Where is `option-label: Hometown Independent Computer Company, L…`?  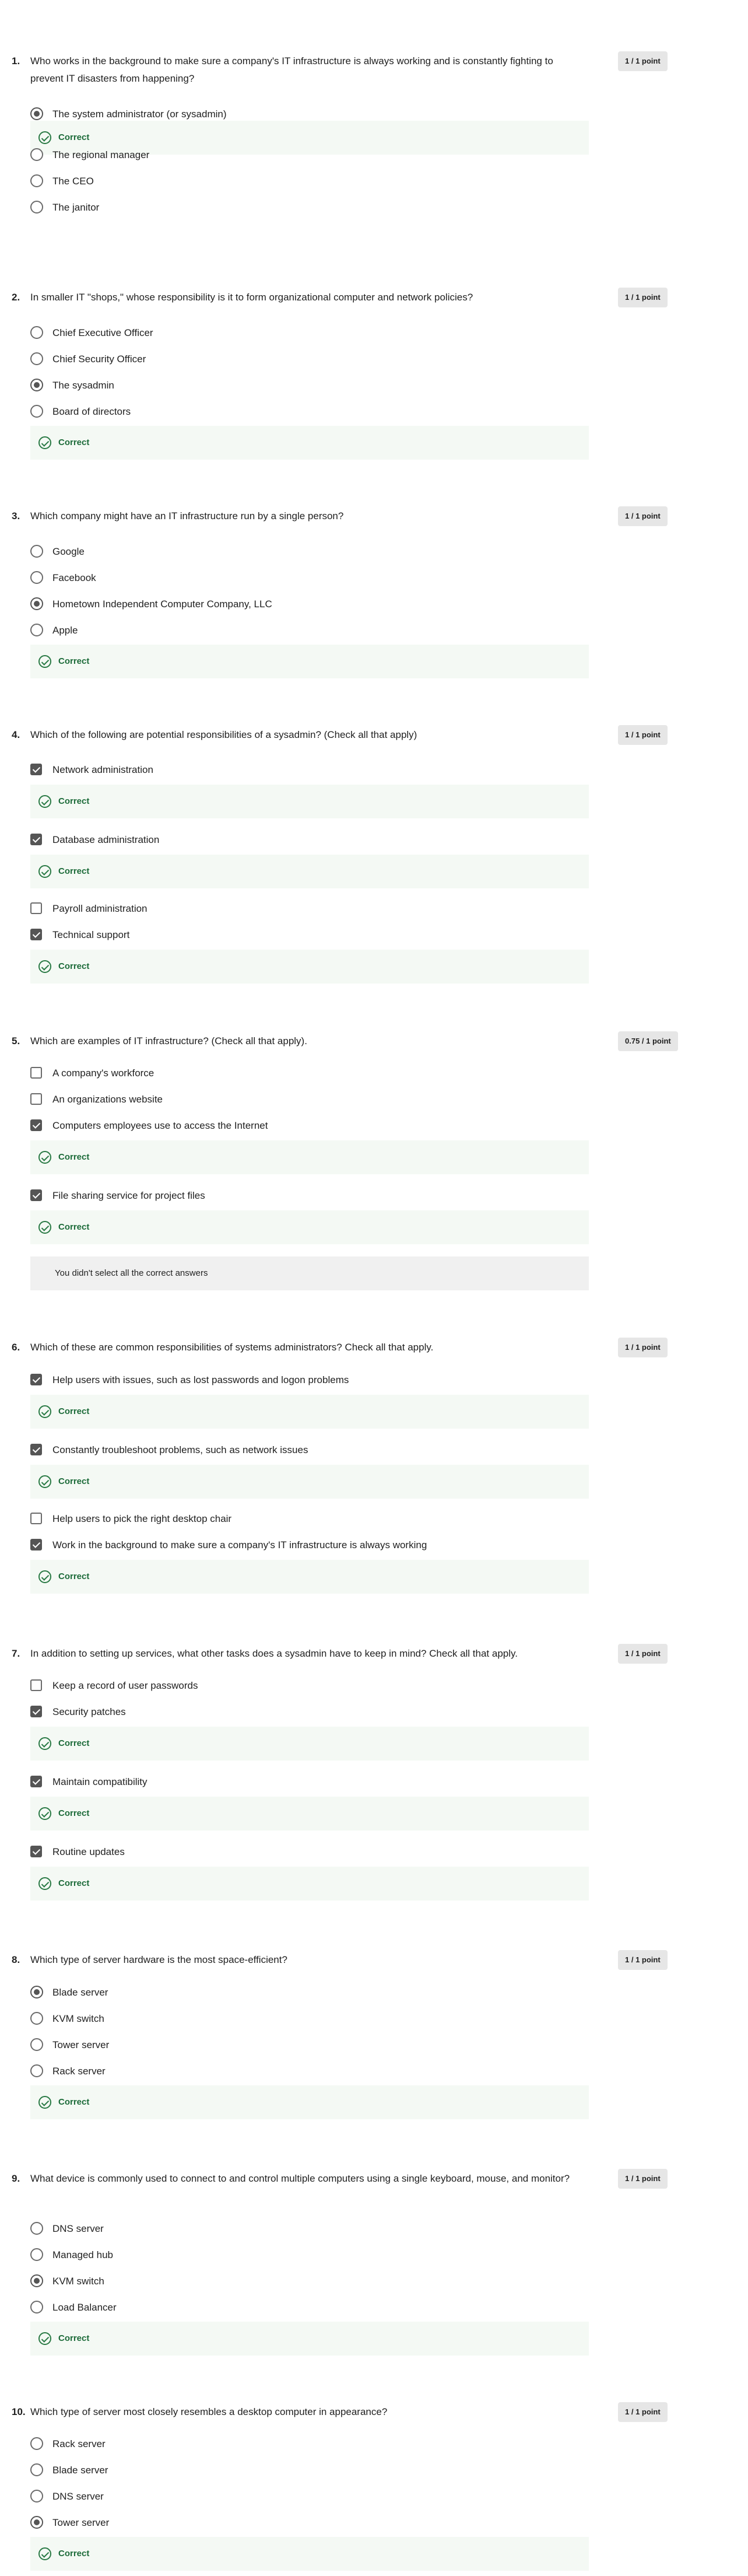 option-label: Hometown Independent Computer Company, L… is located at coordinates (162, 604).